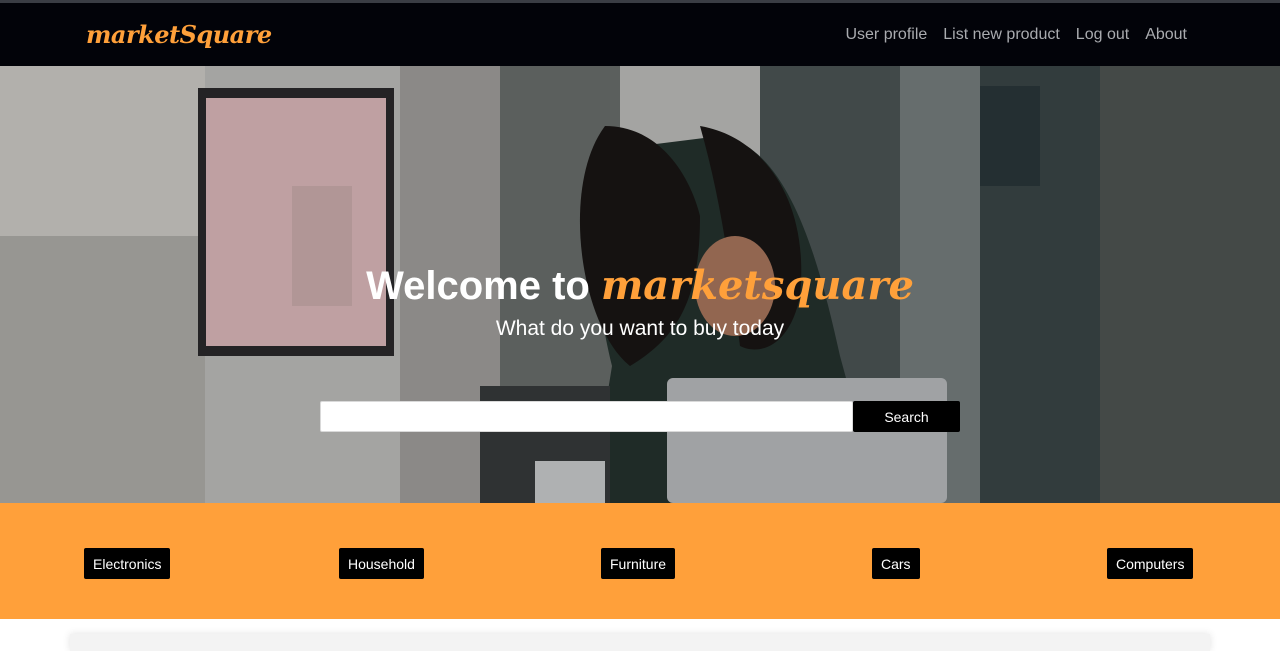 The width and height of the screenshot is (1280, 651). I want to click on search-input, so click(586, 416).